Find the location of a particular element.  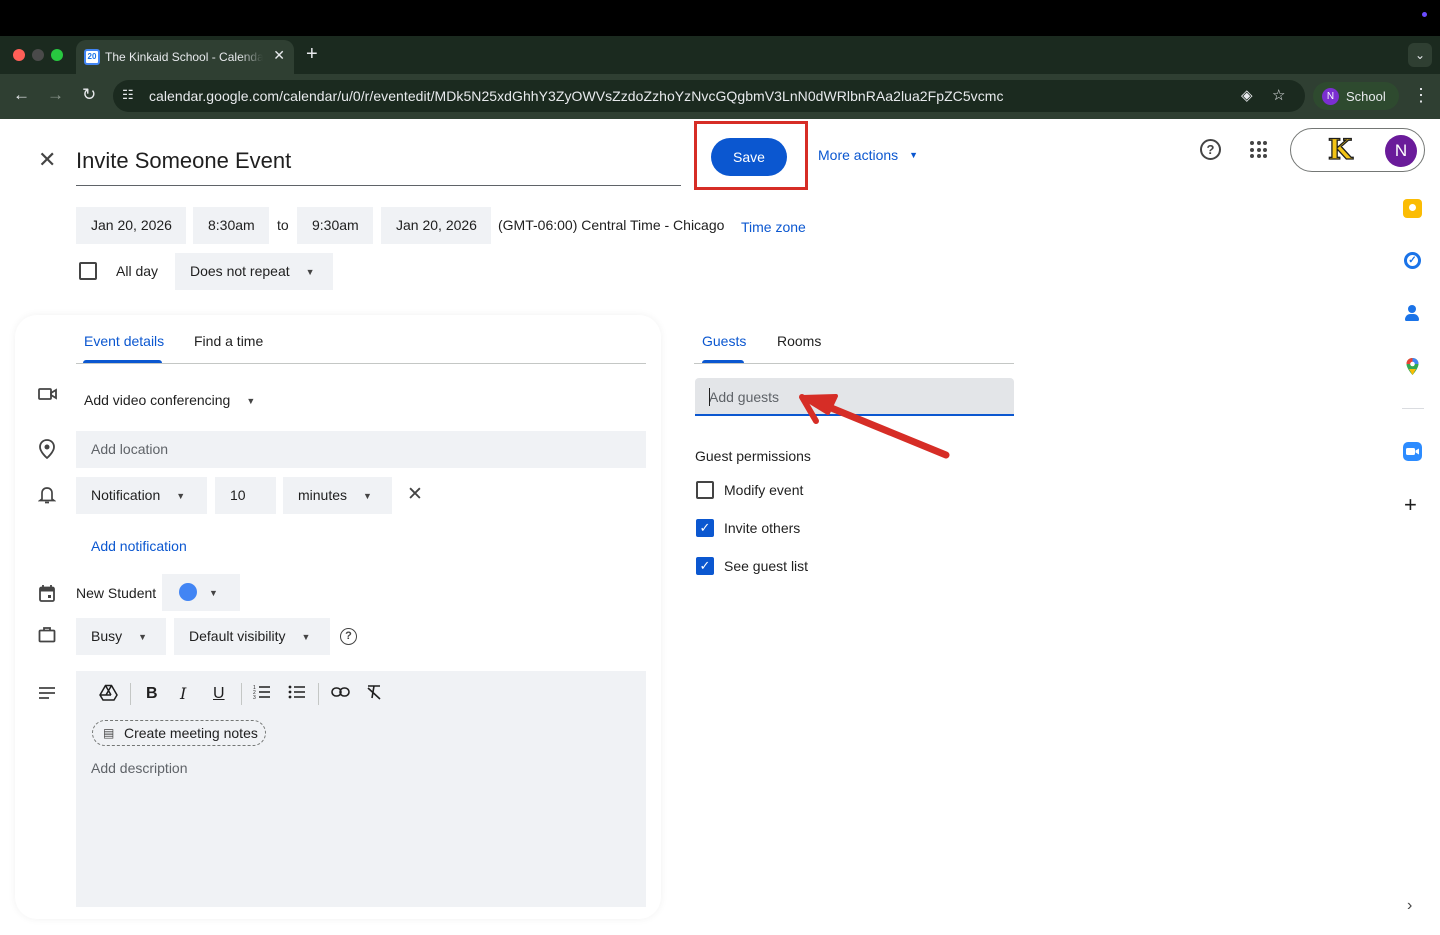

tab-search-chevron-icon: ⌄ is located at coordinates (1420, 55).